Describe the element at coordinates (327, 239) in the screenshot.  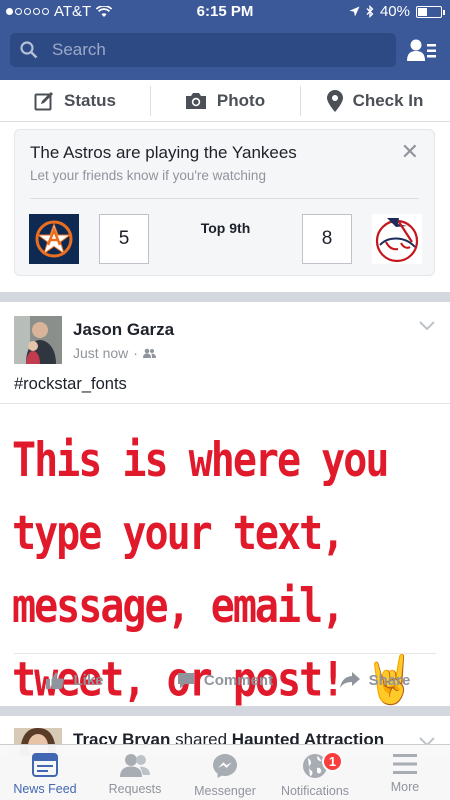
I see `away-score: 8` at that location.